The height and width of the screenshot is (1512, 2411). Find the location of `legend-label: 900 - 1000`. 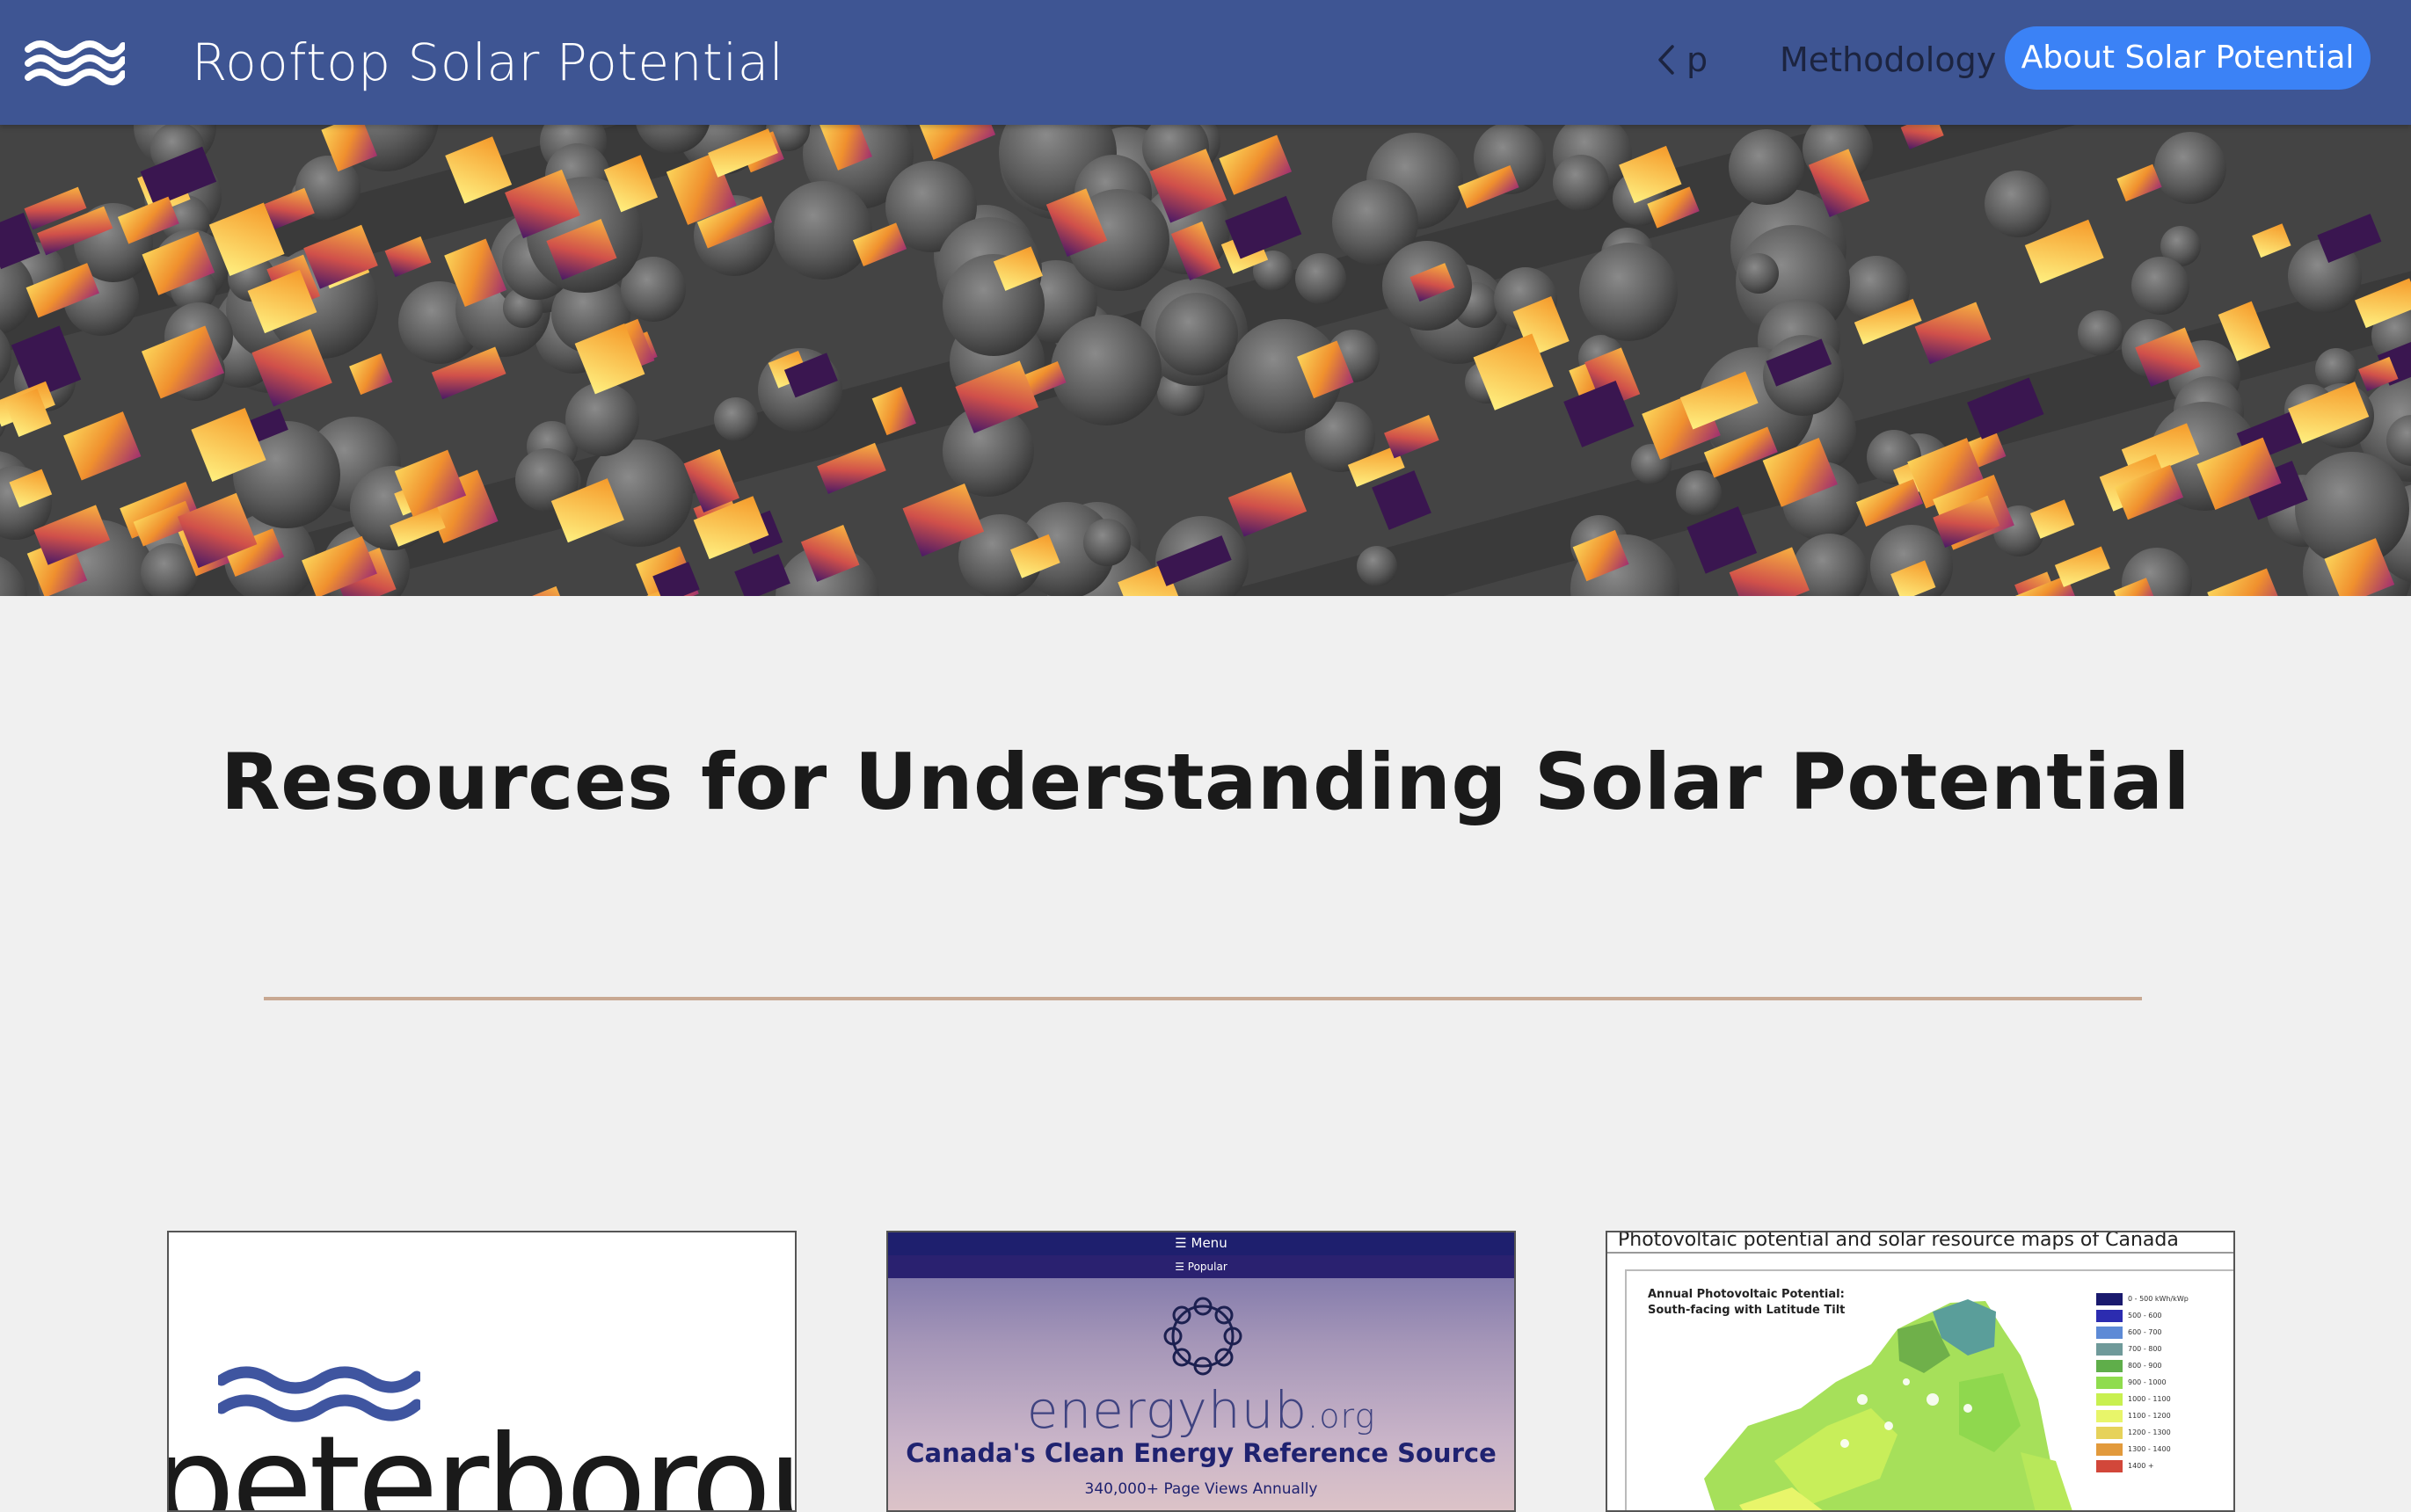

legend-label: 900 - 1000 is located at coordinates (2147, 1382).